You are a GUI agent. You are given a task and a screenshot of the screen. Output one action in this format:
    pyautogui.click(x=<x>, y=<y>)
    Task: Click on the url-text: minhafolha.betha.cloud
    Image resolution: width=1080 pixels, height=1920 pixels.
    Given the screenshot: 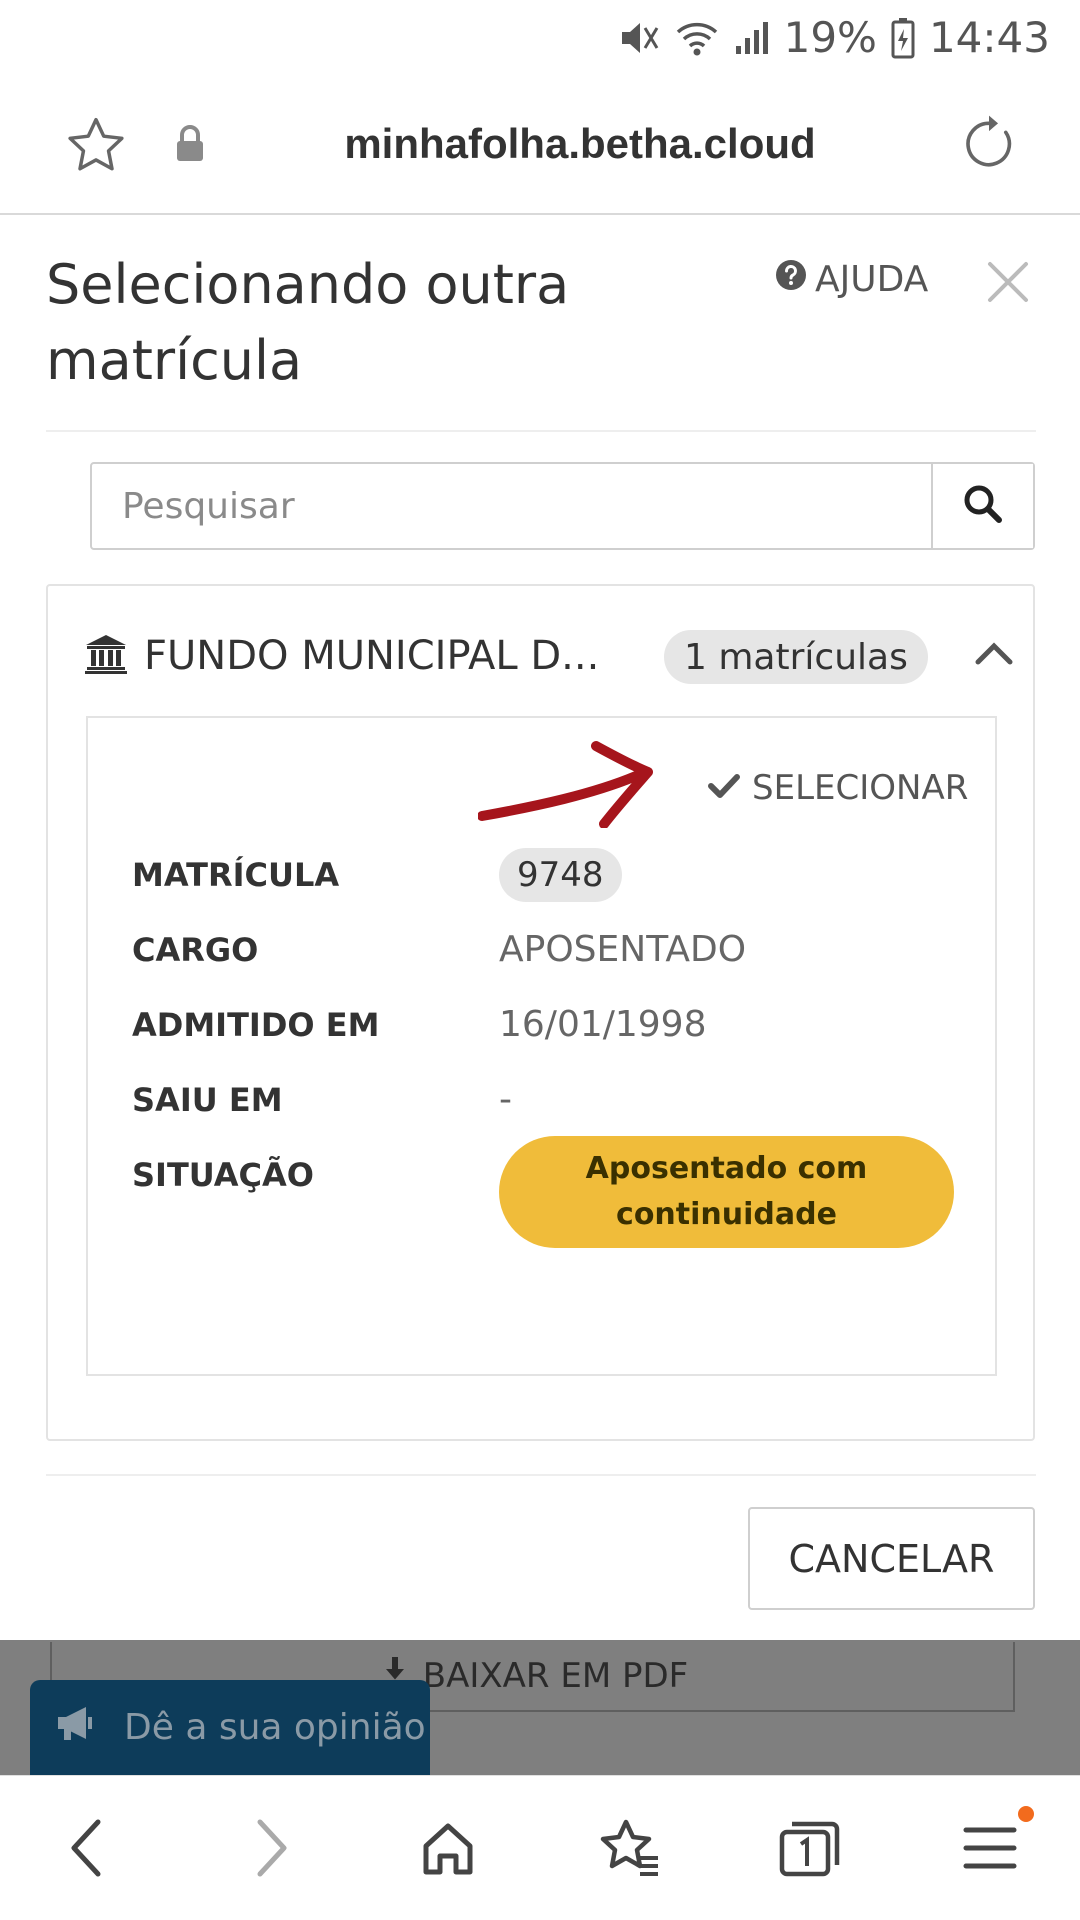 What is the action you would take?
    pyautogui.click(x=580, y=144)
    